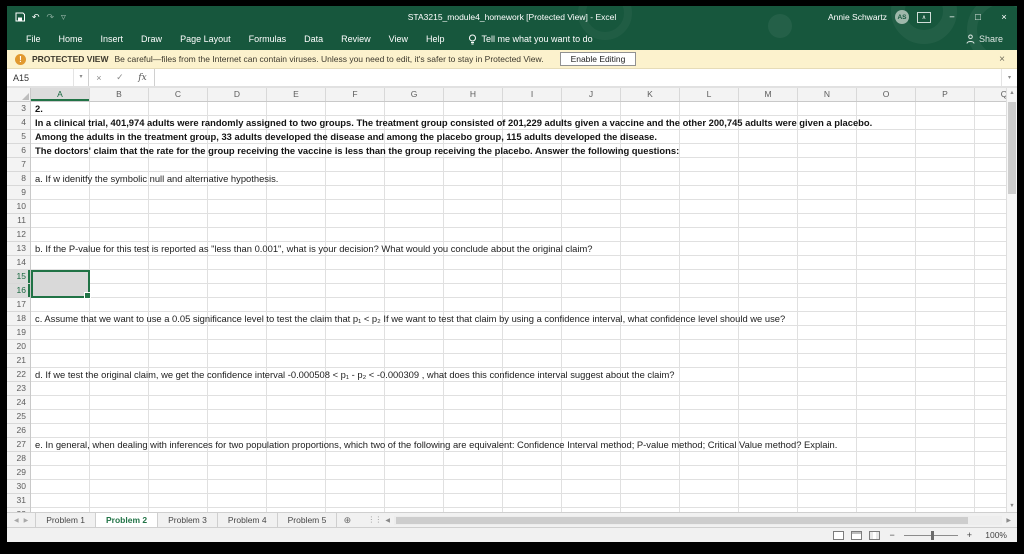  I want to click on vertical-scrollbar: ▲ ▼, so click(1011, 300).